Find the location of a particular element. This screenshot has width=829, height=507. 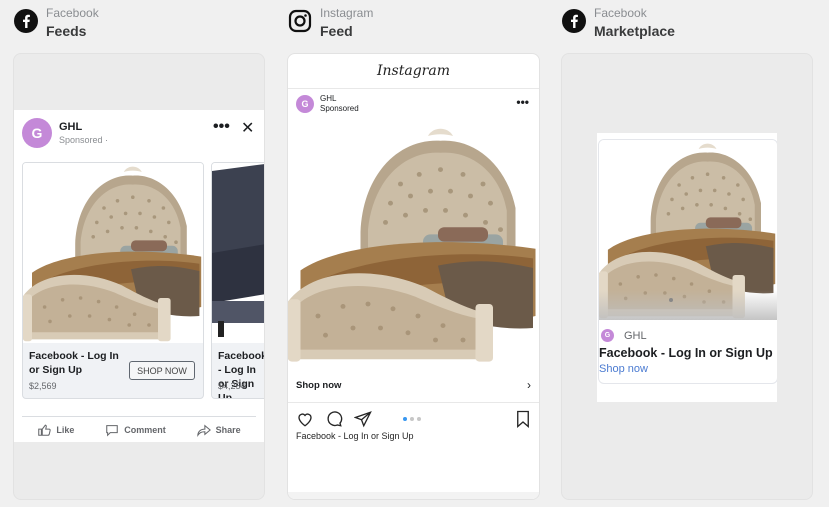

instagram-top-bar: Instagram is located at coordinates (413, 71).